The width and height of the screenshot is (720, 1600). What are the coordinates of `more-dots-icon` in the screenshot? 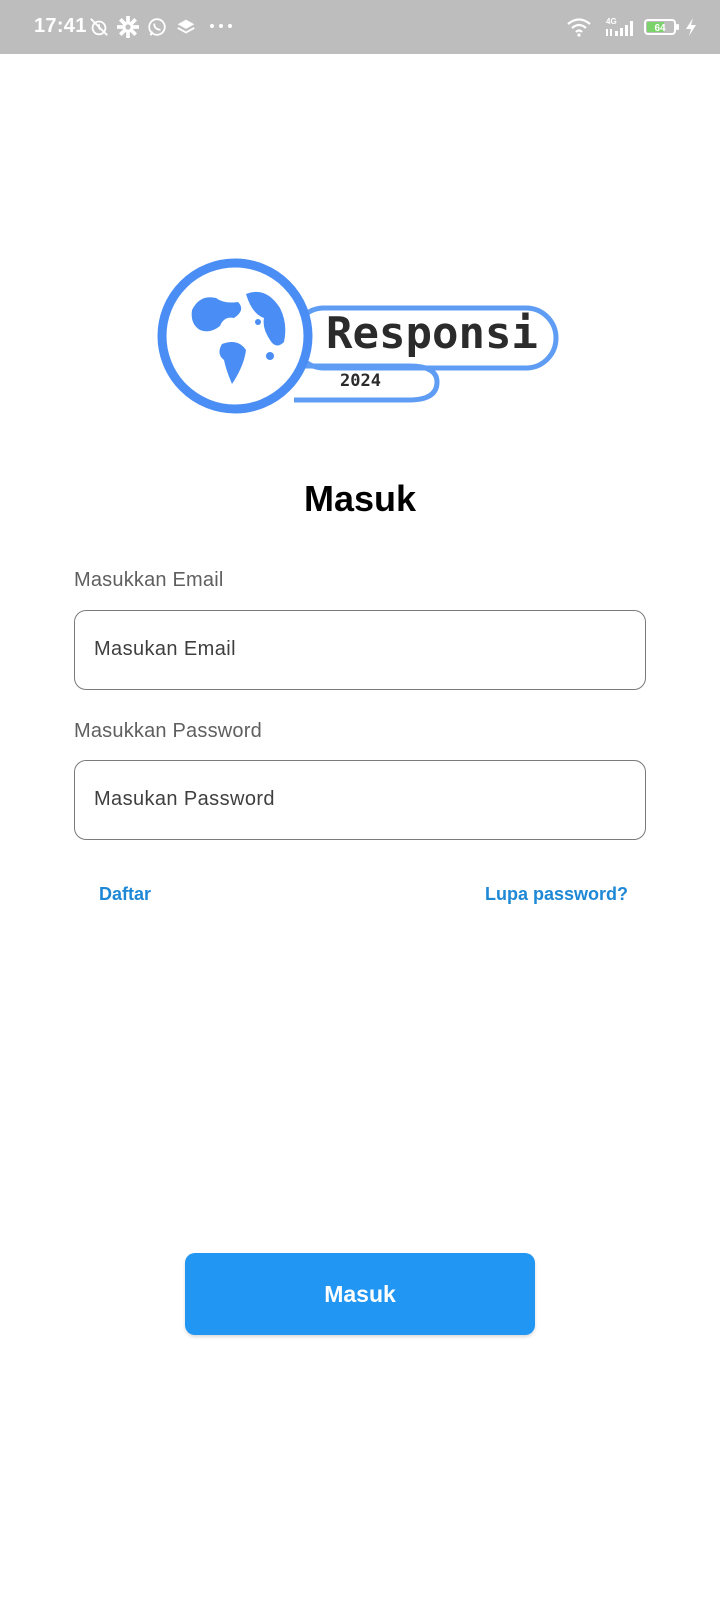 It's located at (221, 27).